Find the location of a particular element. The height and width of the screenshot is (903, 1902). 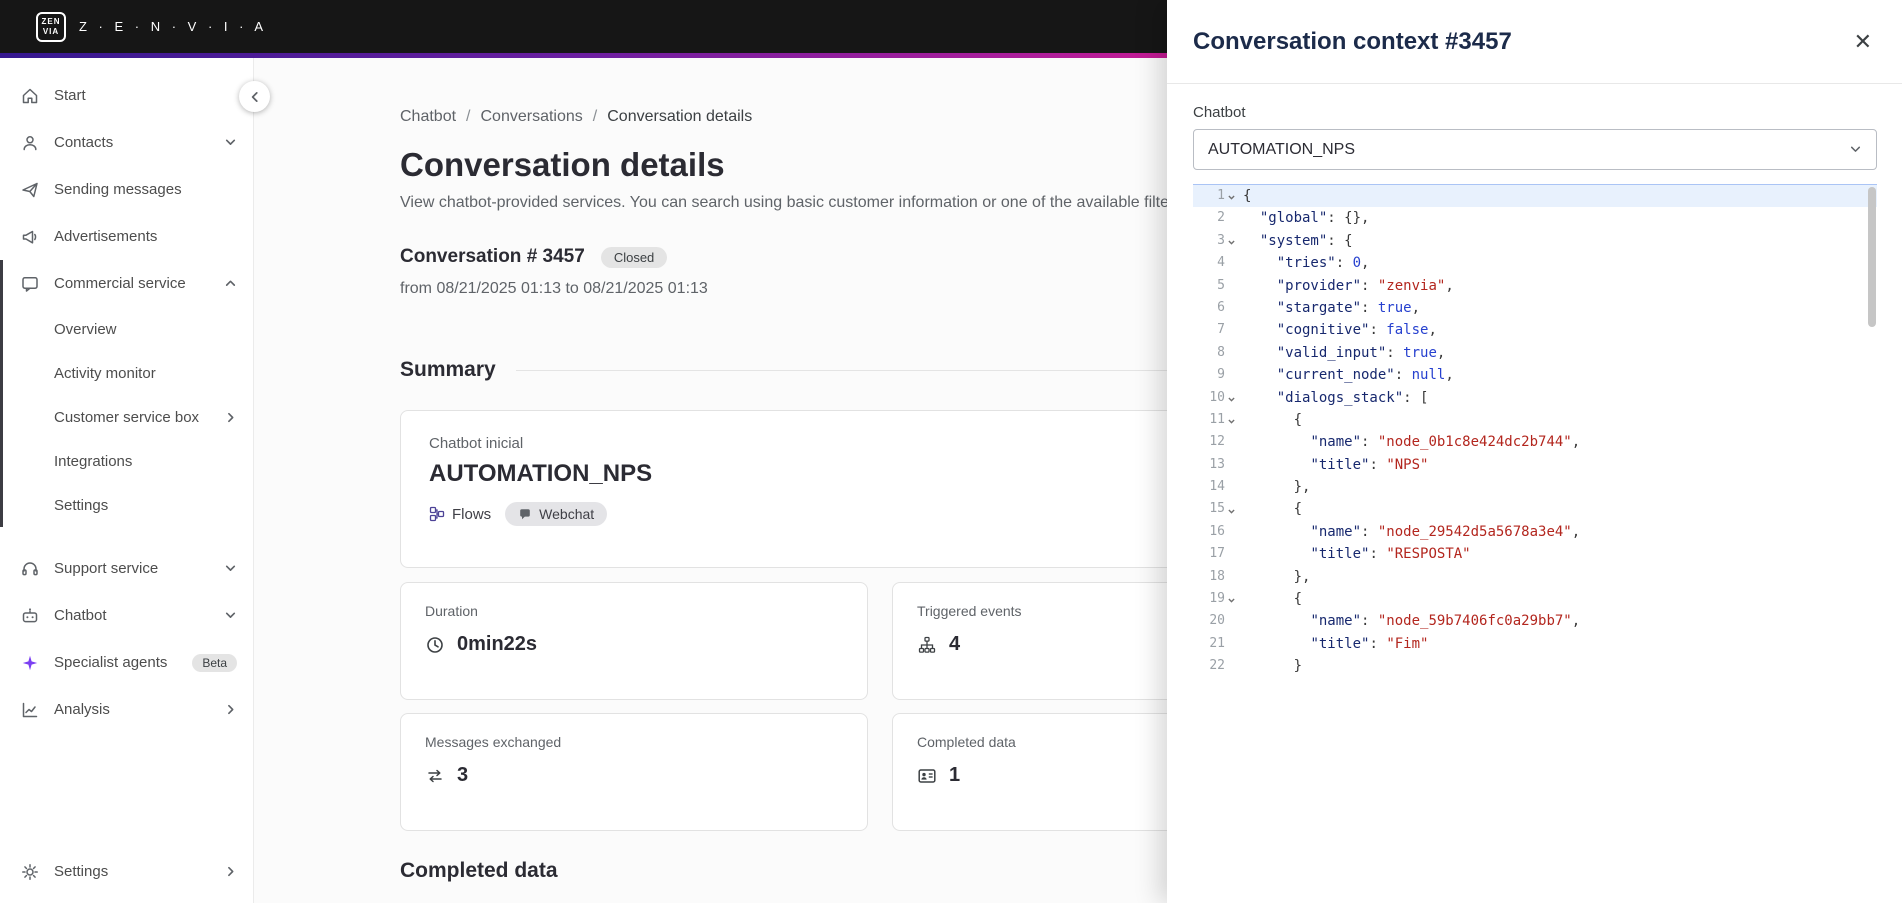

flow-icon is located at coordinates (437, 514).